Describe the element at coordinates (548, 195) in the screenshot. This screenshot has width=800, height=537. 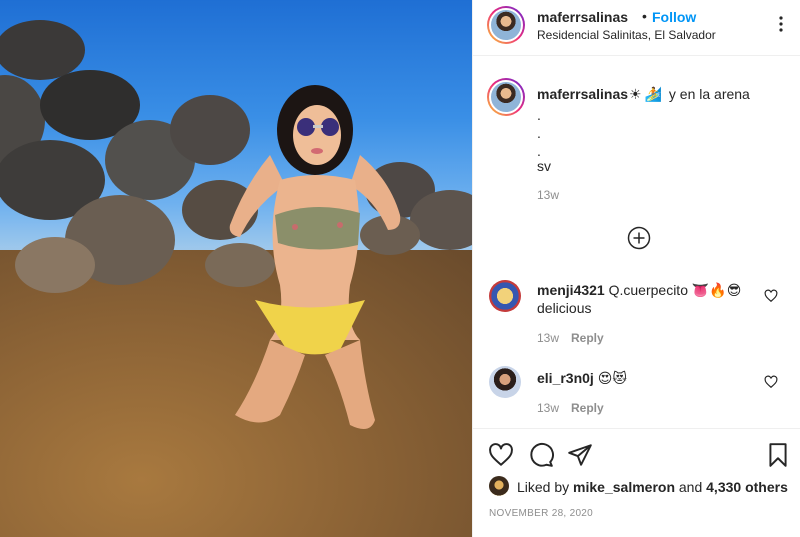
I see `caption-timestamp: 13w` at that location.